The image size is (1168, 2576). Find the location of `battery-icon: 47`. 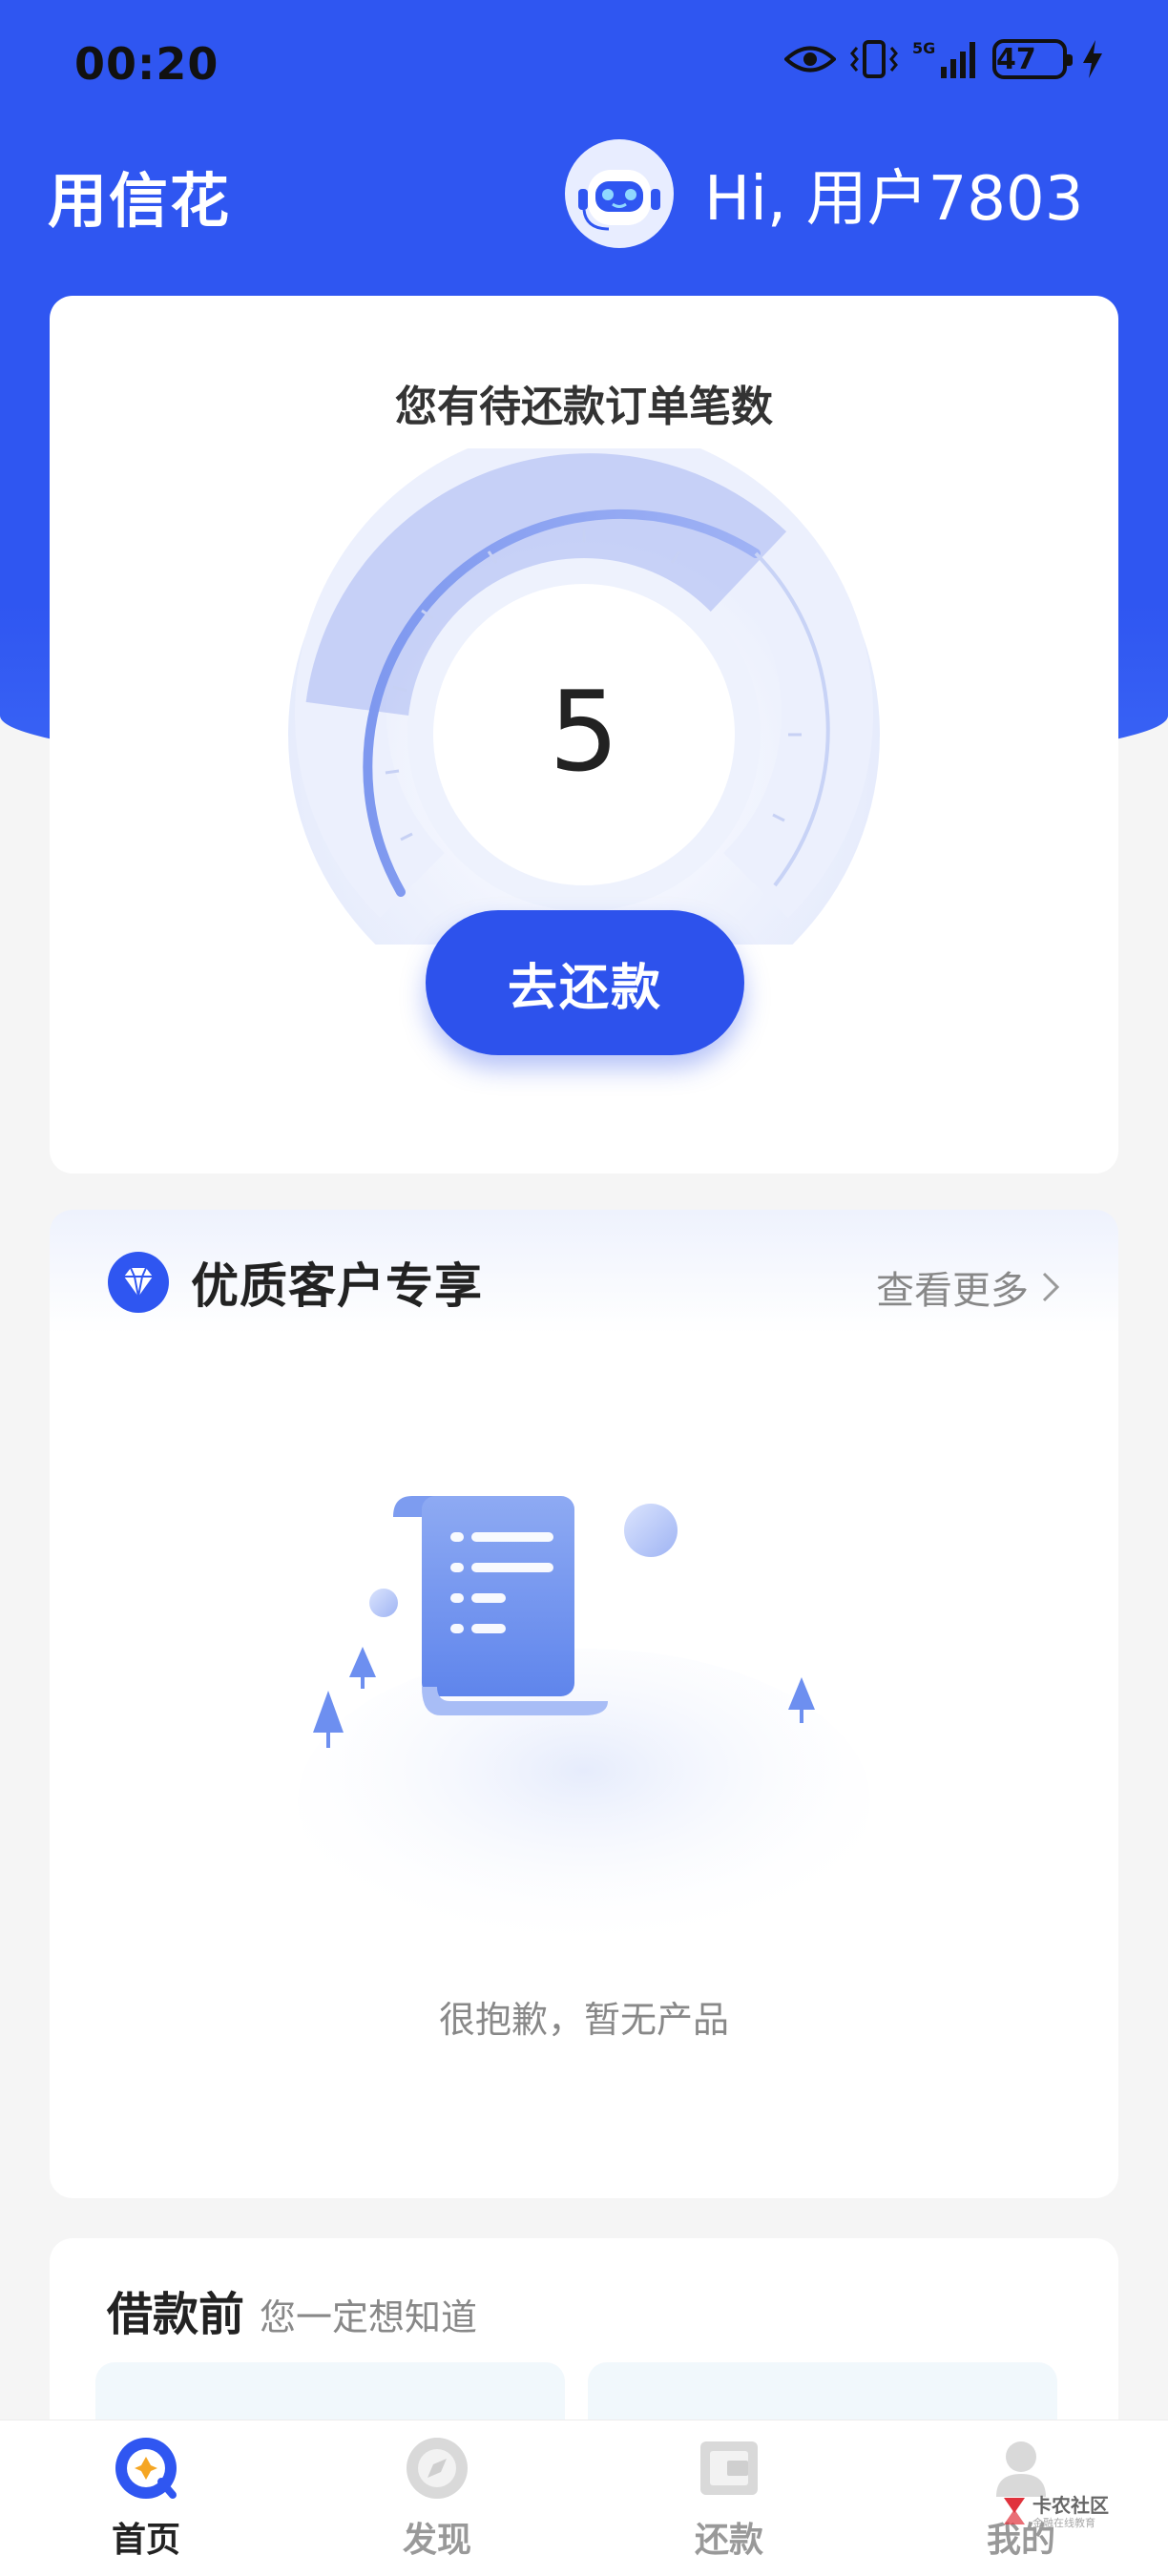

battery-icon: 47 is located at coordinates (1032, 59).